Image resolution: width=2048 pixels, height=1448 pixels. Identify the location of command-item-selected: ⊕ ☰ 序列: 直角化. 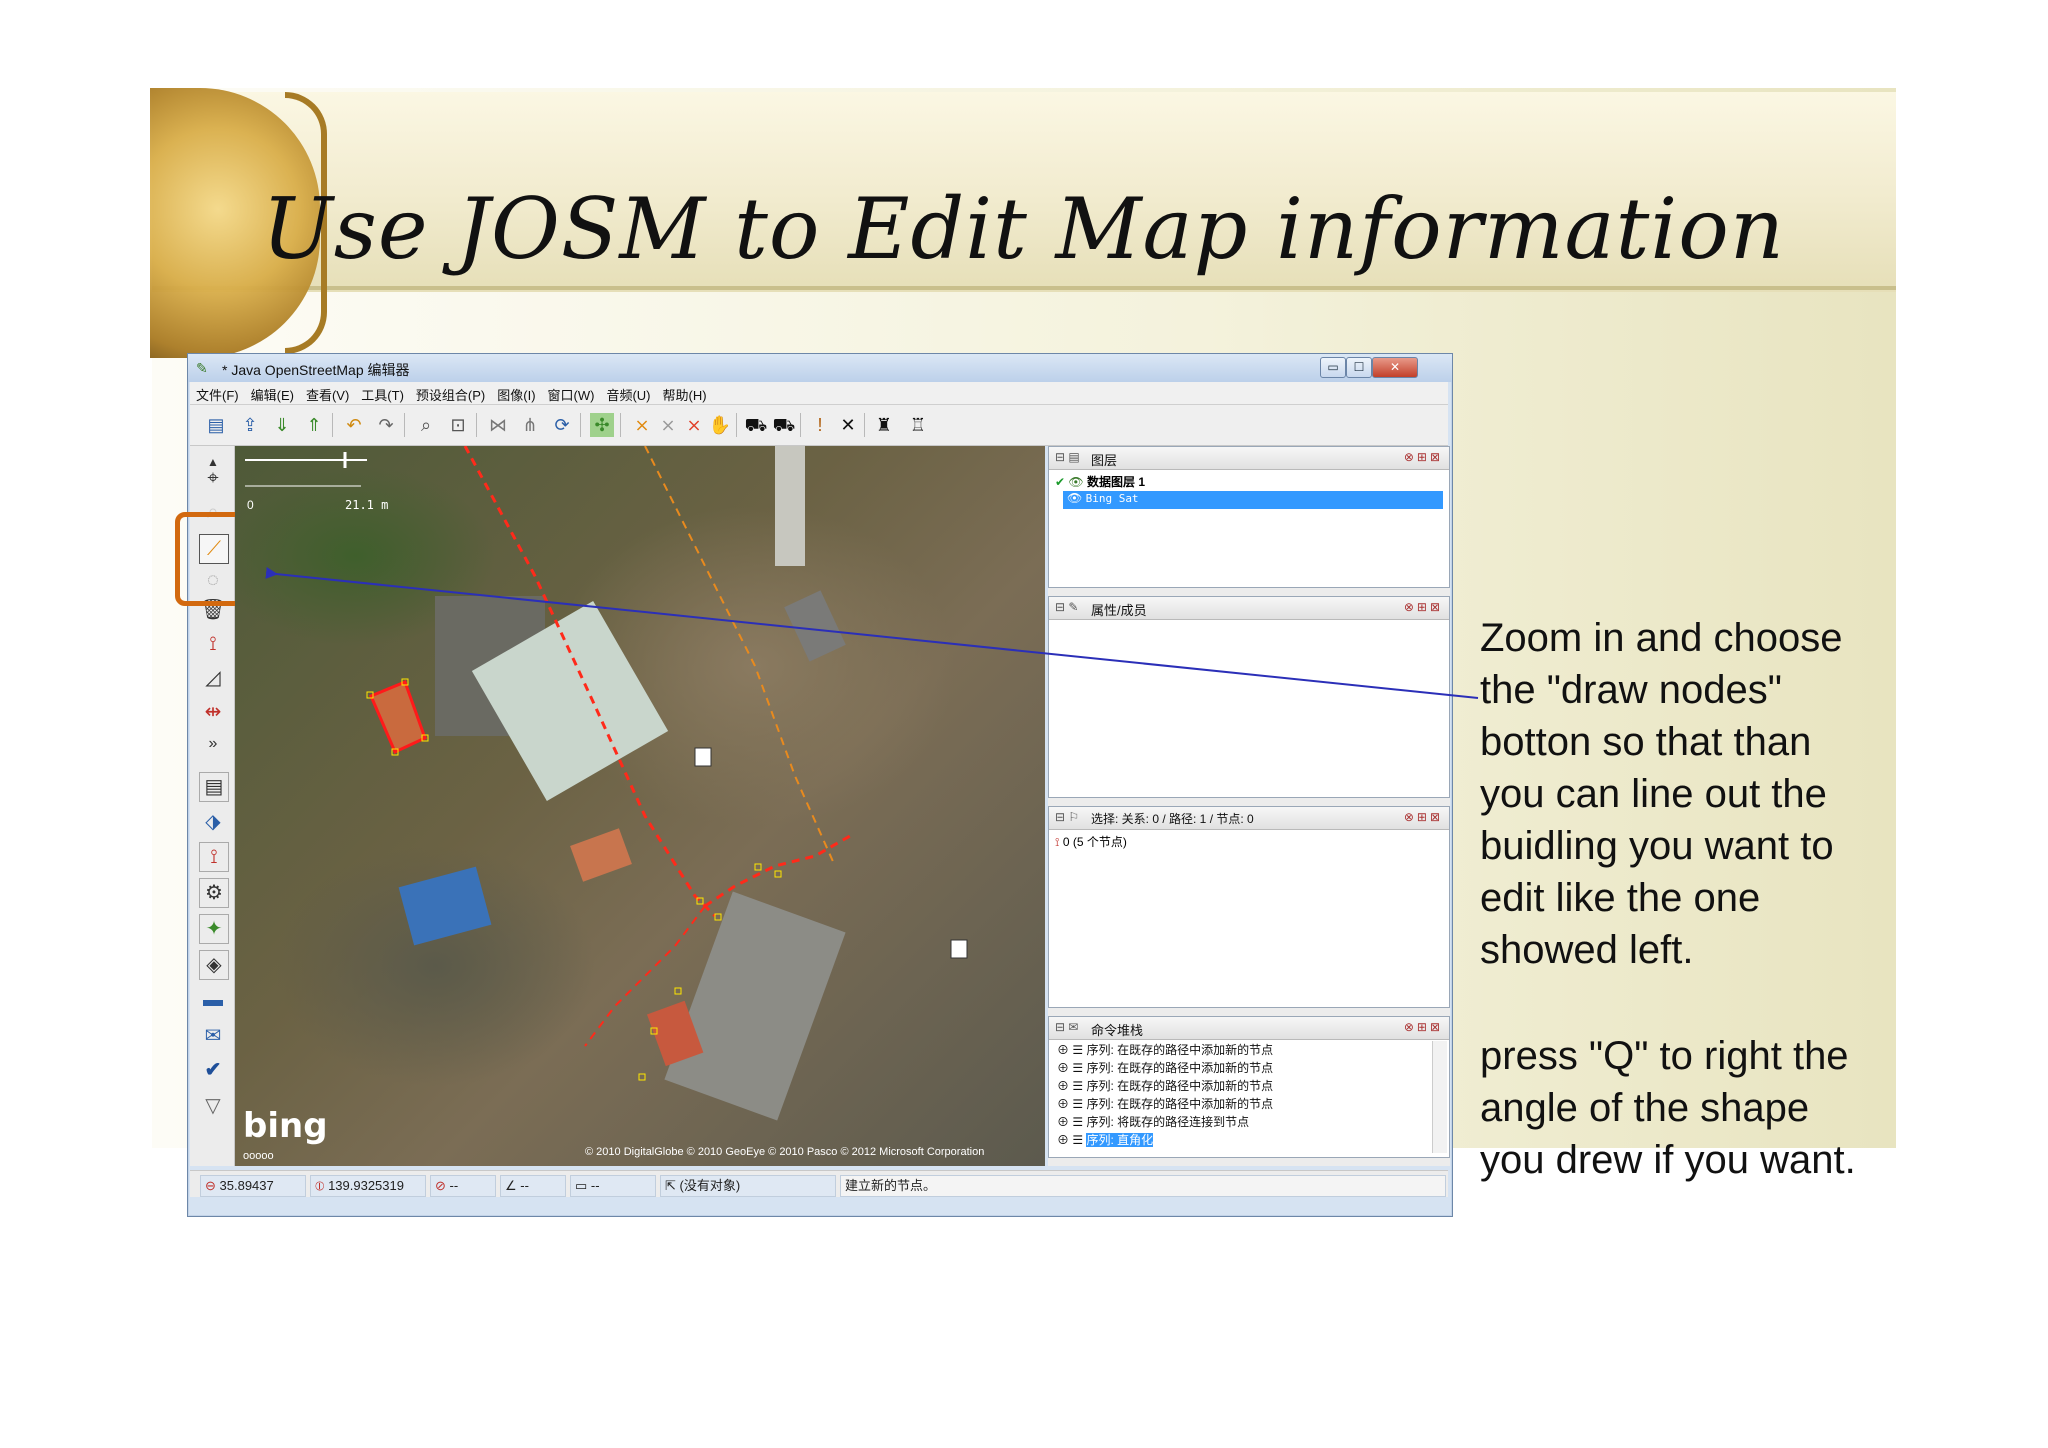
(1239, 1140).